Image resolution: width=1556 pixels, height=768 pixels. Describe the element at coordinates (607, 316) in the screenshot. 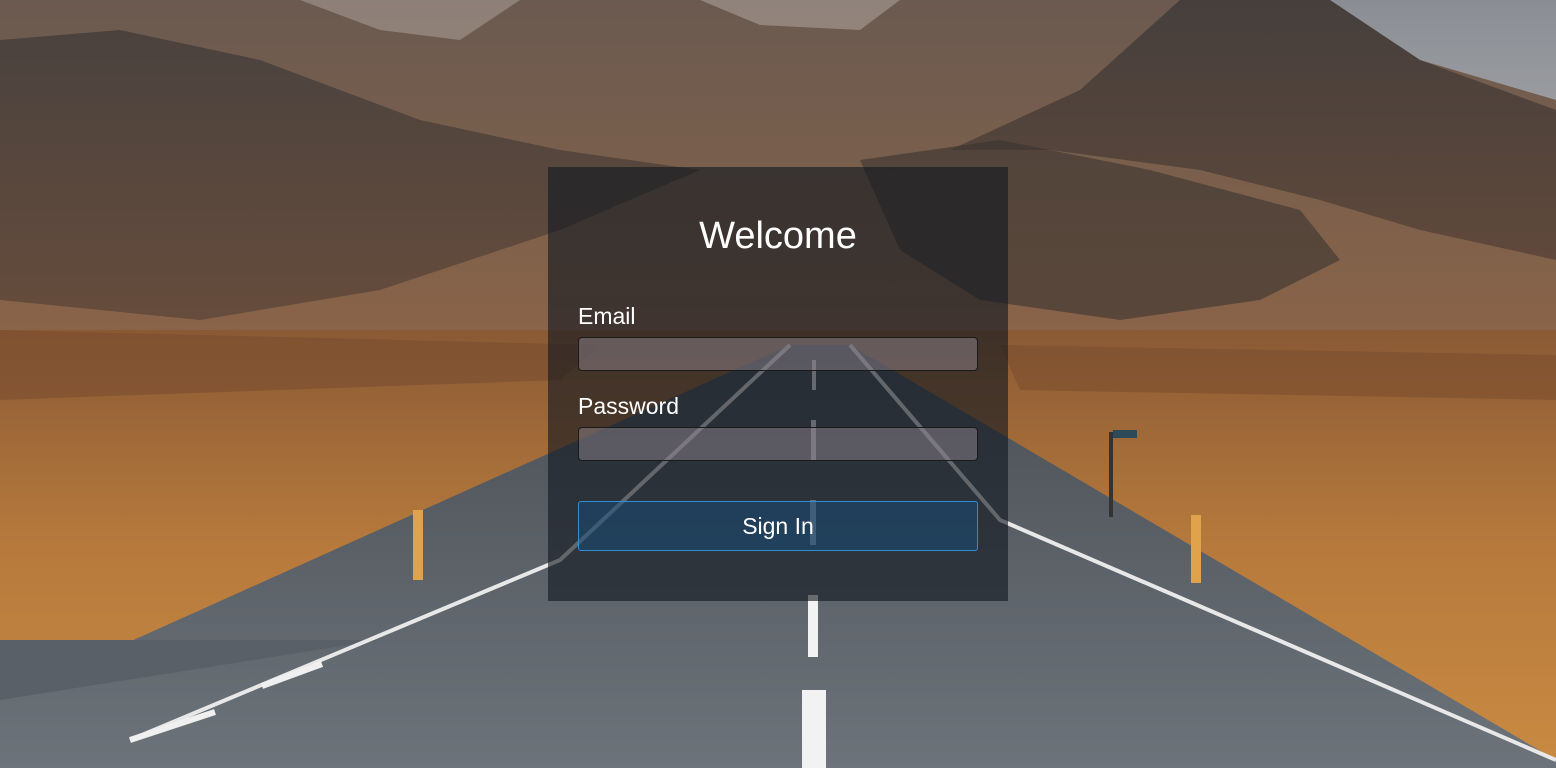

I see `email-label: Email` at that location.